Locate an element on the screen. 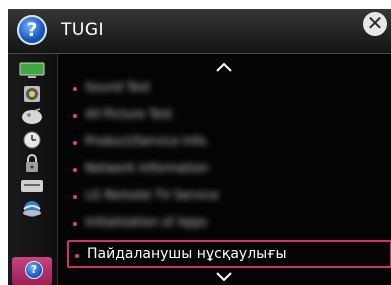 This screenshot has width=391, height=285. list-item: All Picture Test is located at coordinates (224, 115).